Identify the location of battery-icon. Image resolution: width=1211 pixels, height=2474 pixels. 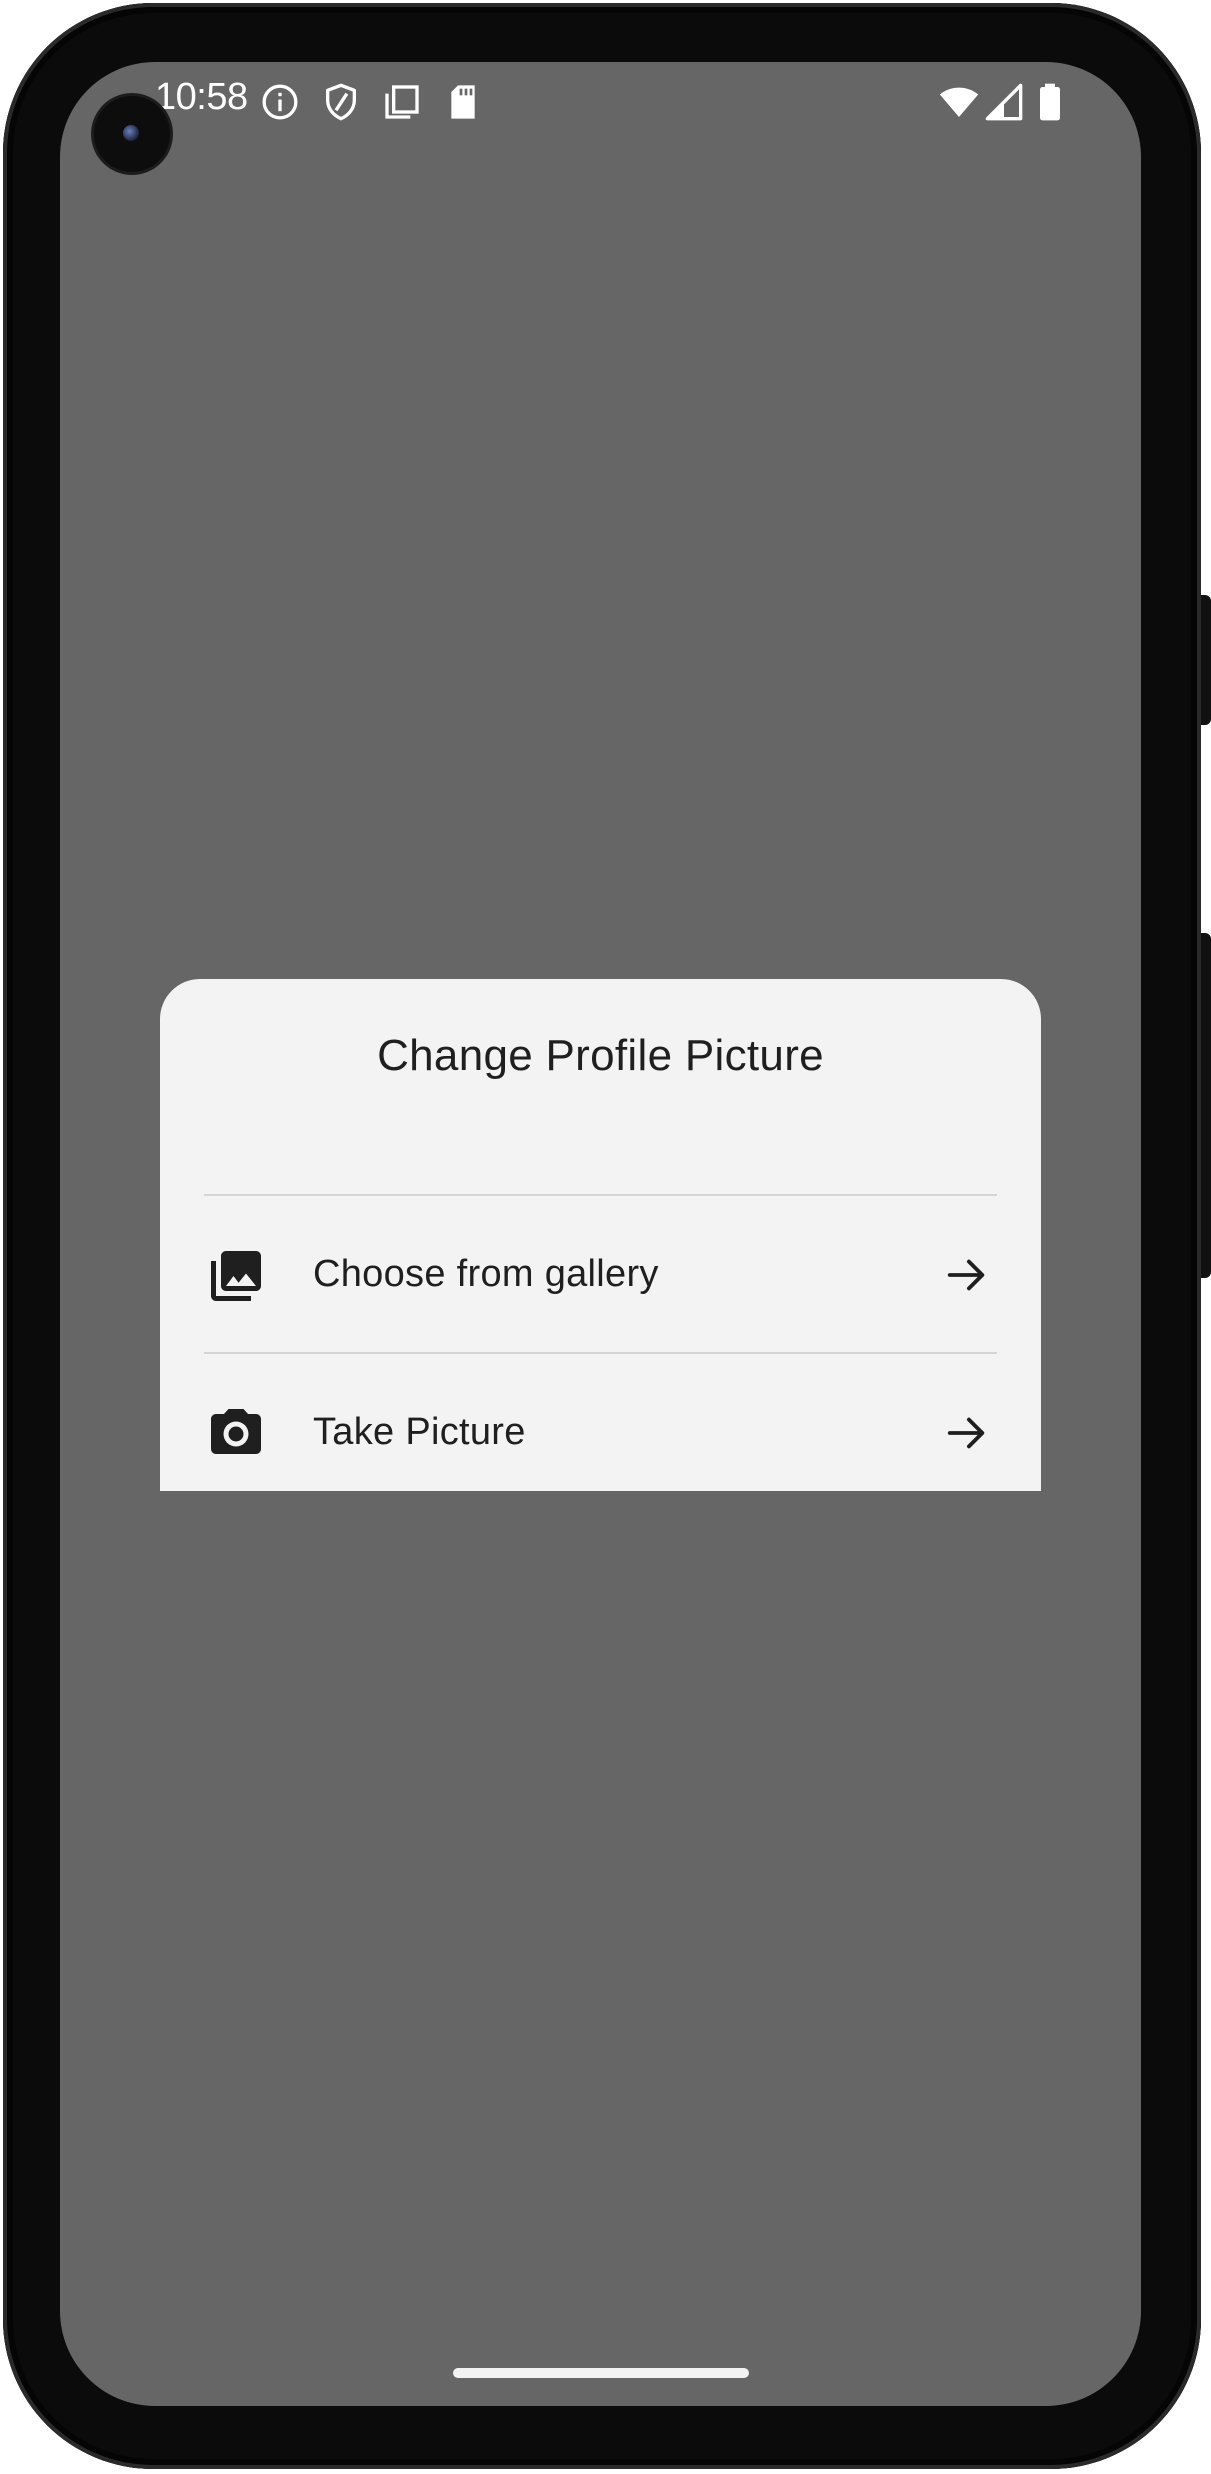
(1050, 102).